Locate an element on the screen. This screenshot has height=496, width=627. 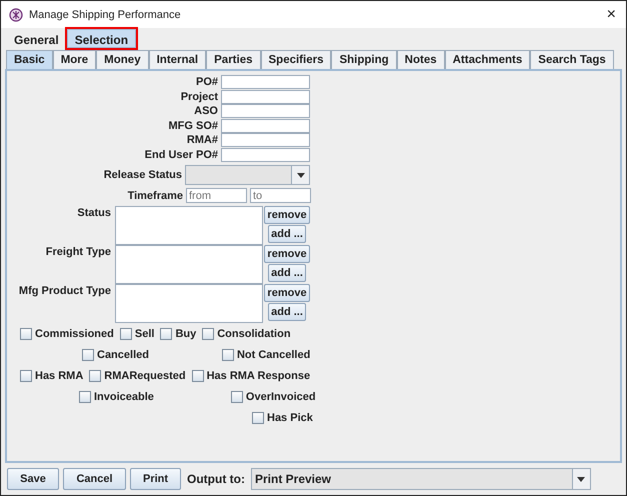
checkbox-label: Has RMA is located at coordinates (59, 376).